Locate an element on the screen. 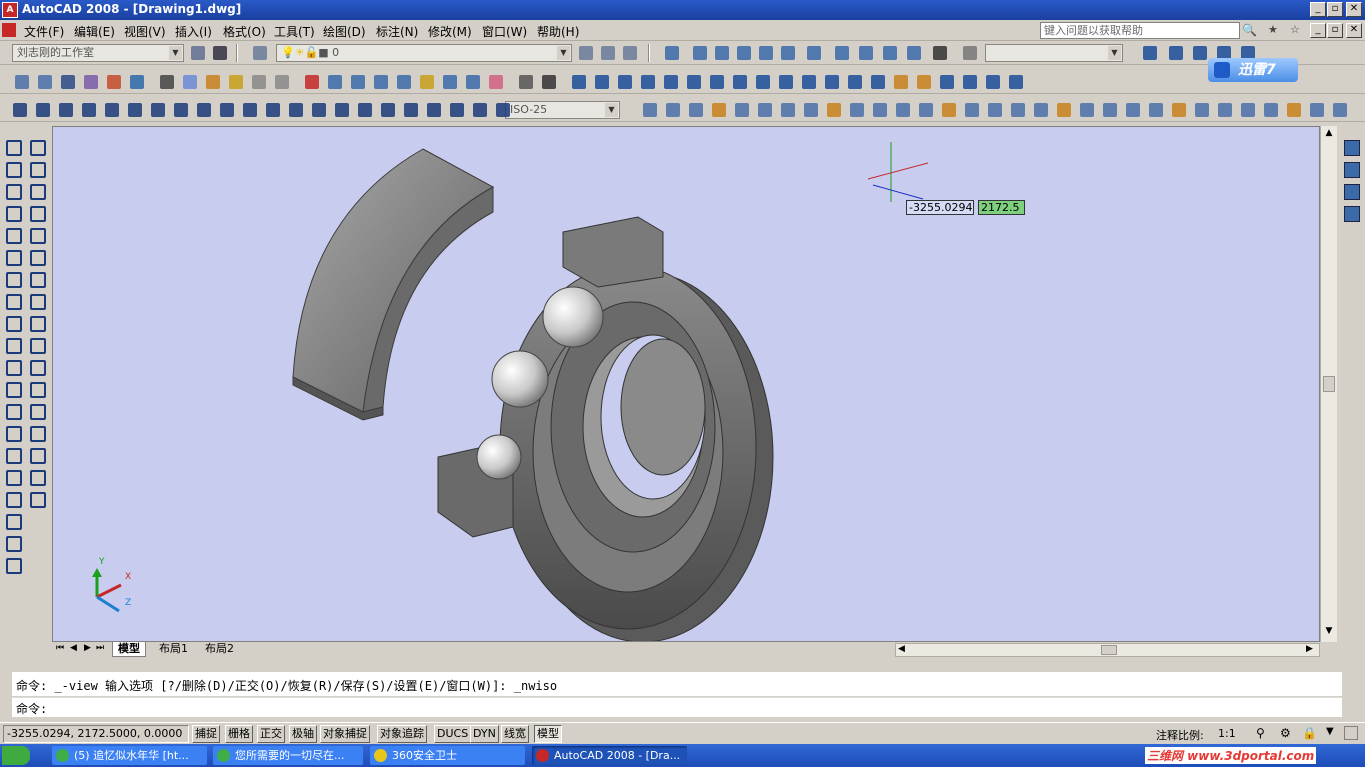 The image size is (1365, 767). dim-3d-tool-34-icon is located at coordinates (926, 110).